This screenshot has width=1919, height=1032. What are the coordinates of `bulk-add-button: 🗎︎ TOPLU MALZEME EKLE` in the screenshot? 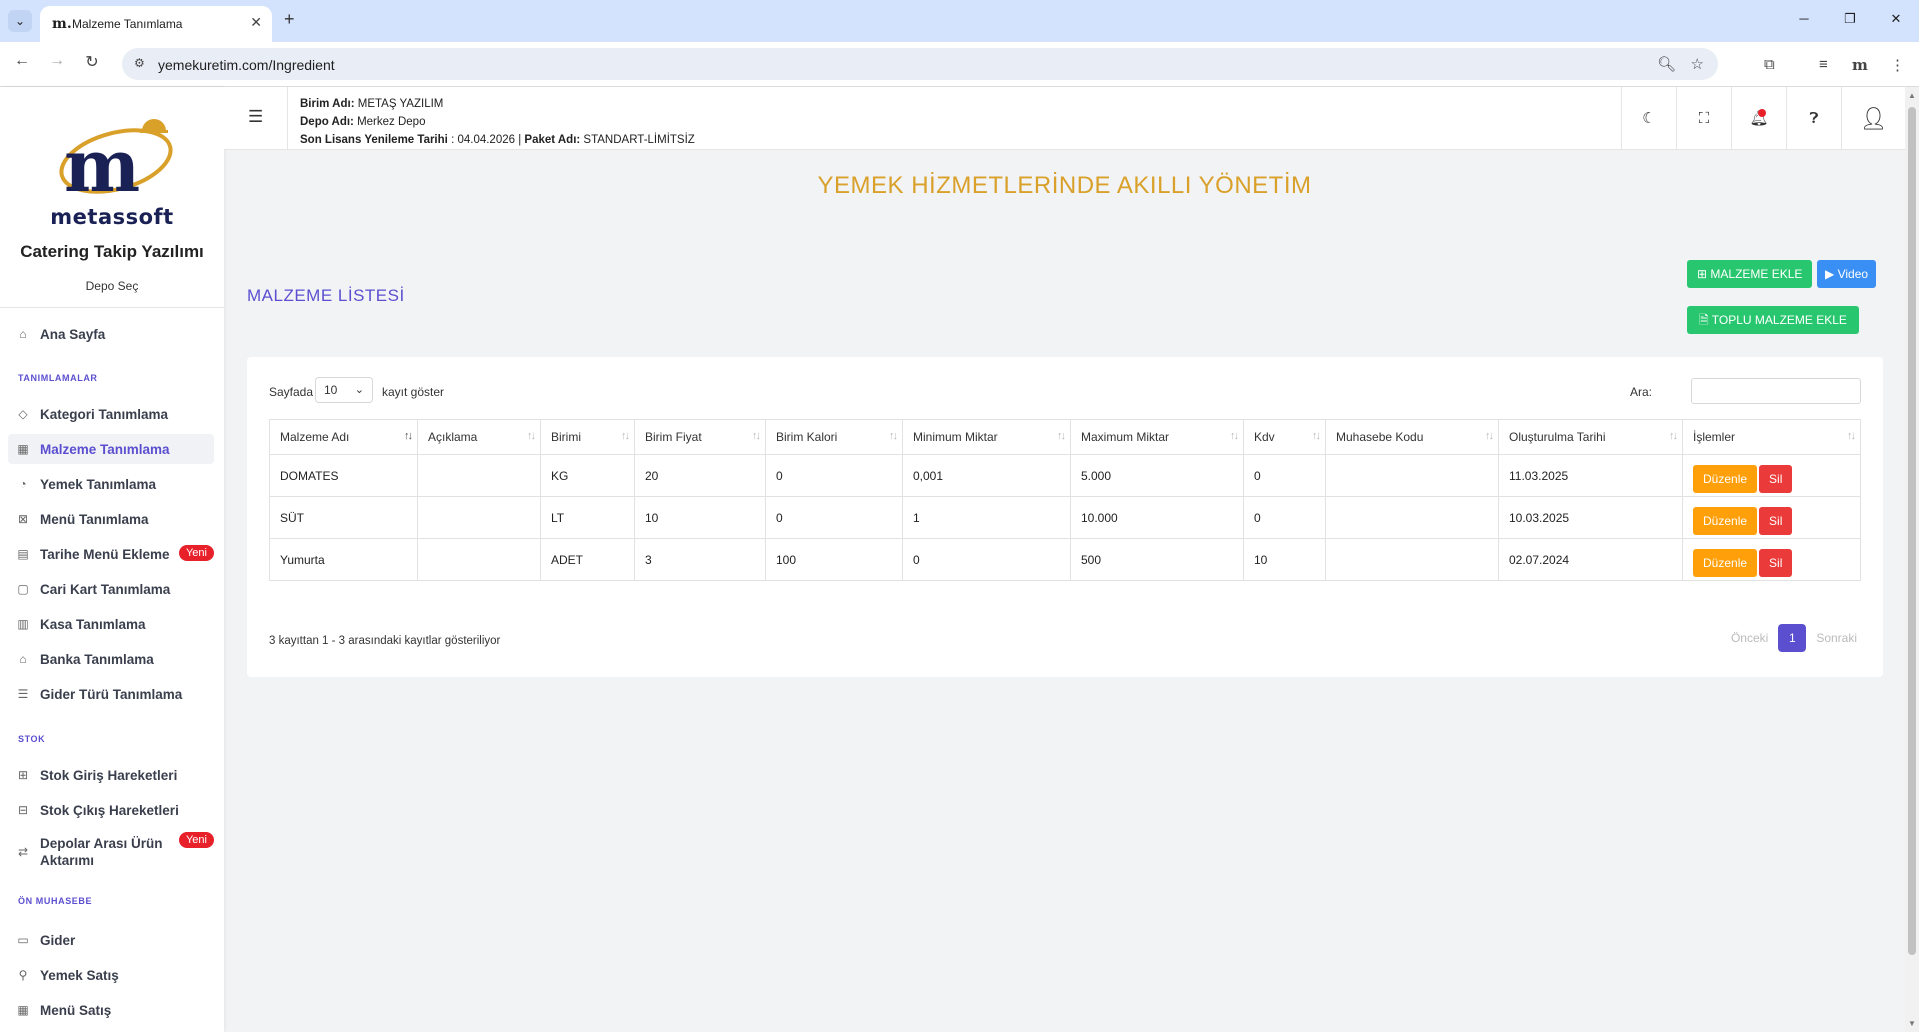 It's located at (1773, 320).